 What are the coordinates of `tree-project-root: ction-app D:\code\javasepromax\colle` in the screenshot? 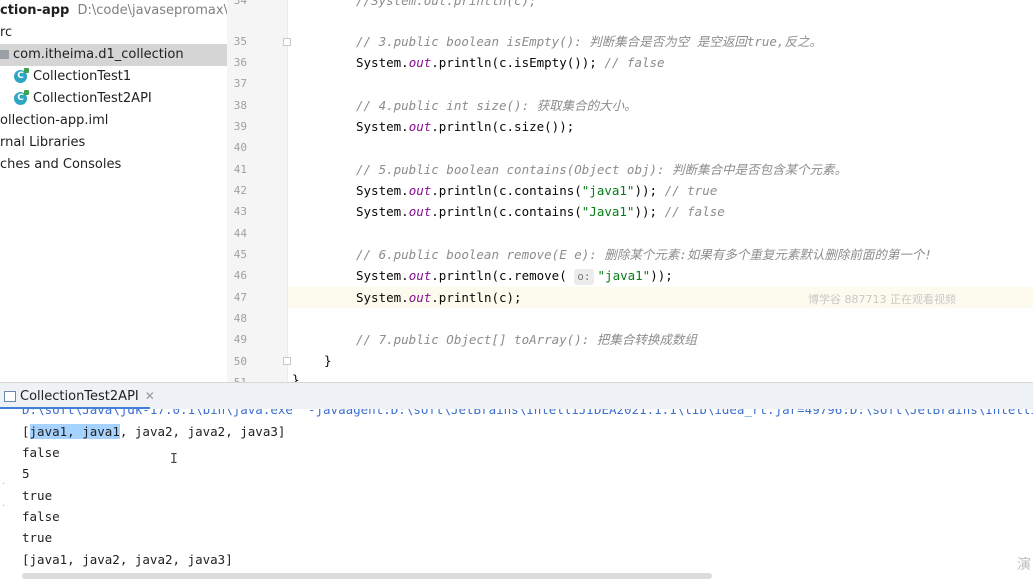 It's located at (113, 11).